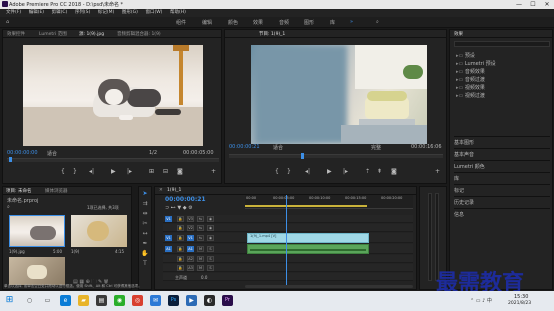 This screenshot has width=554, height=311. What do you see at coordinates (161, 190) in the screenshot?
I see `timeline-close-icon: ✕` at bounding box center [161, 190].